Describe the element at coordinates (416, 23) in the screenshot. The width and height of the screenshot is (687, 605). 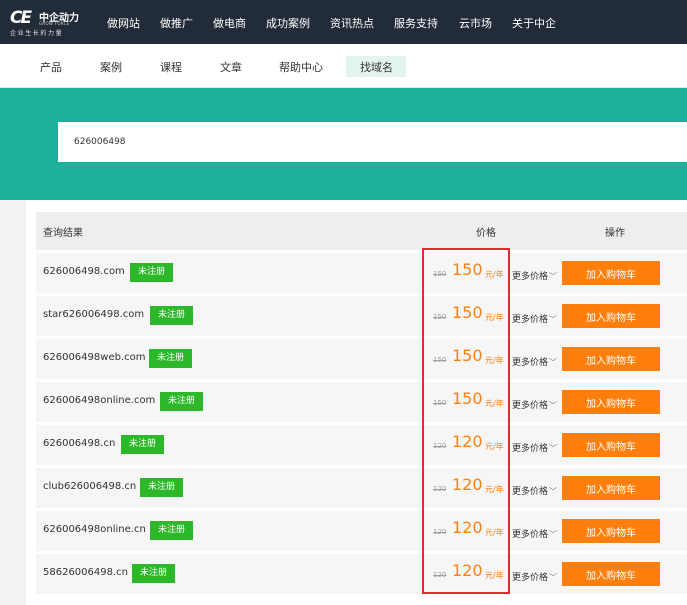
I see `top-nav-item: 服务支持` at that location.